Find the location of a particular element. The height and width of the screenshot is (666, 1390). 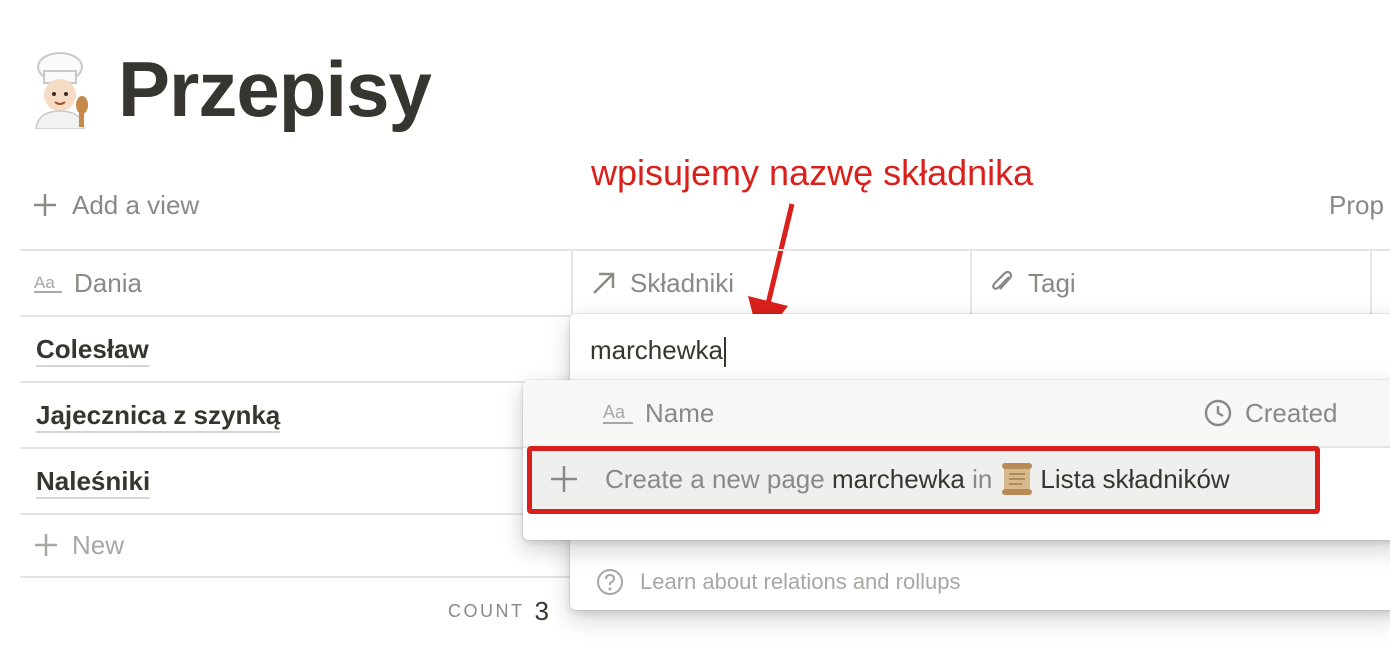

count-summary: COUNT 3 is located at coordinates (498, 611).